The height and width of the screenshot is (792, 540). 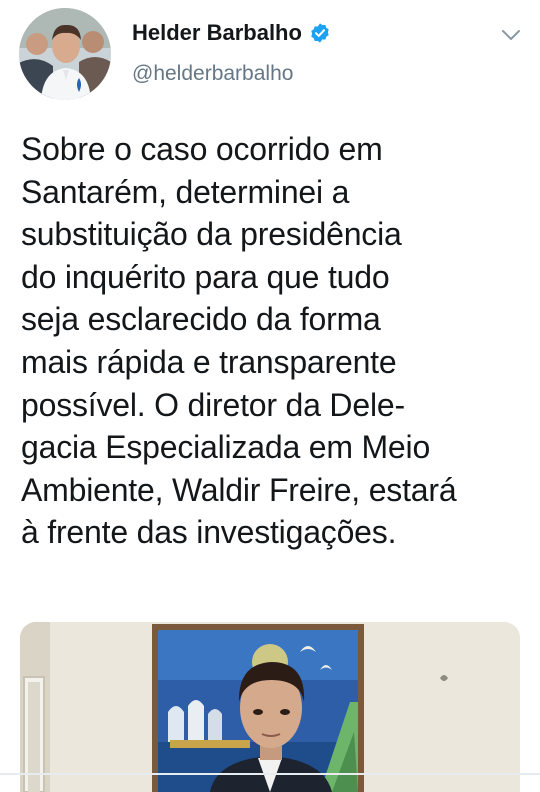 I want to click on display-name: Helder Barbalho, so click(x=217, y=33).